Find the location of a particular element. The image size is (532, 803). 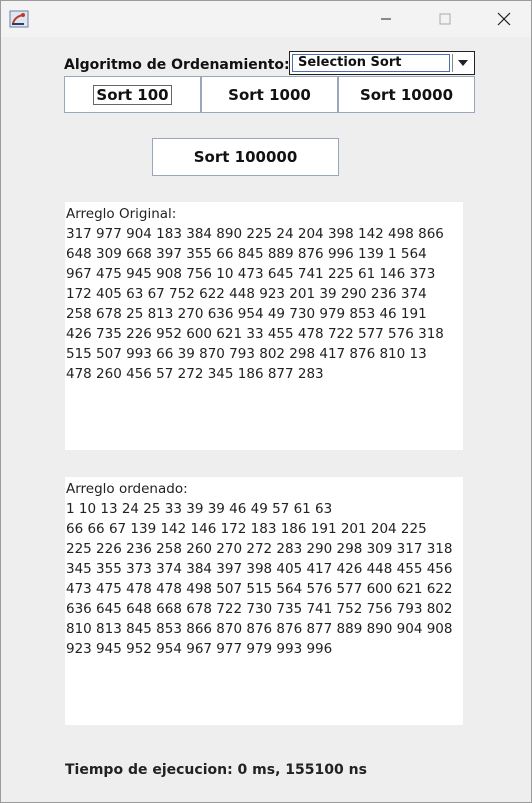

sort-10000-button: Sort 10000 is located at coordinates (406, 94).